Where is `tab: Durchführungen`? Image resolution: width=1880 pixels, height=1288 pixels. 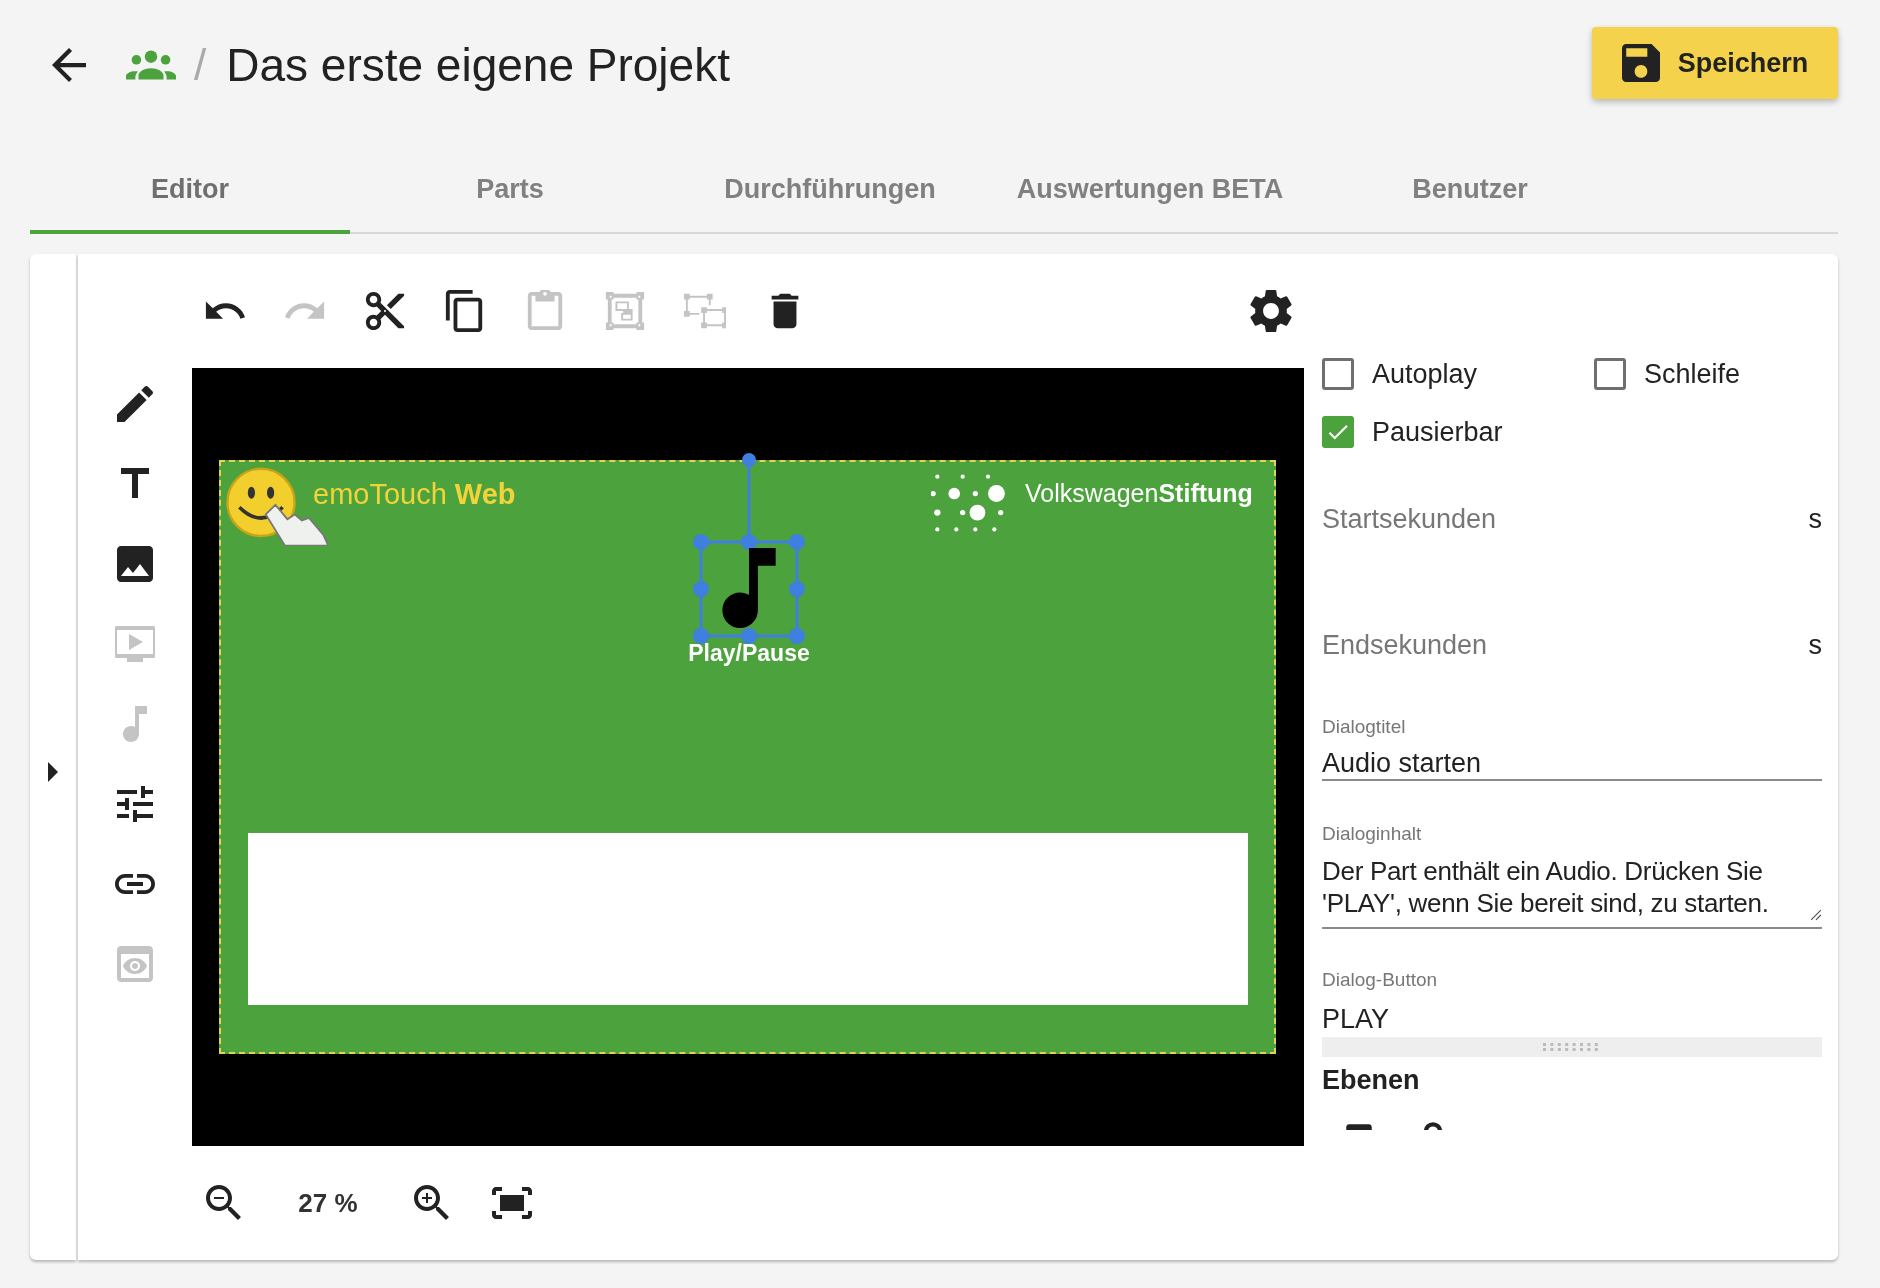 tab: Durchführungen is located at coordinates (830, 191).